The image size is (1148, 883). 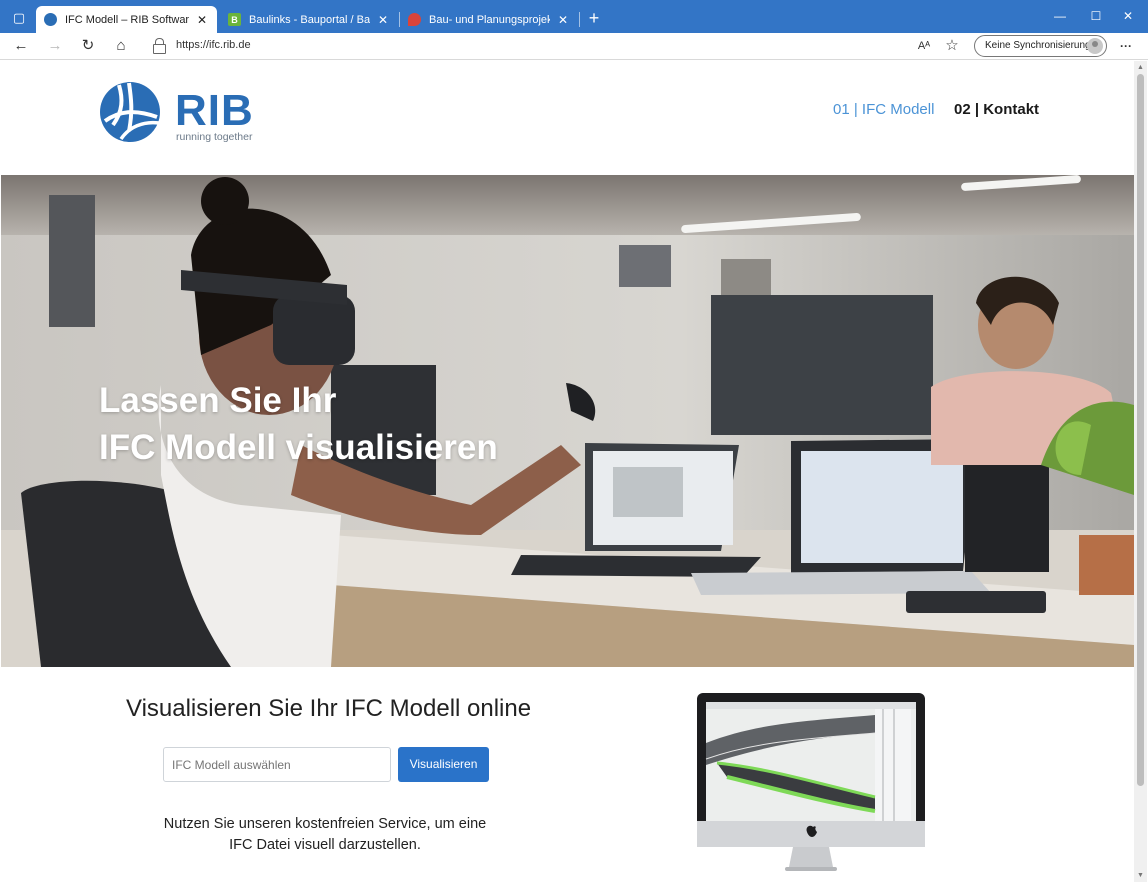 I want to click on nav-link-ifc-modell: 01 | IFC Modell, so click(x=883, y=109).